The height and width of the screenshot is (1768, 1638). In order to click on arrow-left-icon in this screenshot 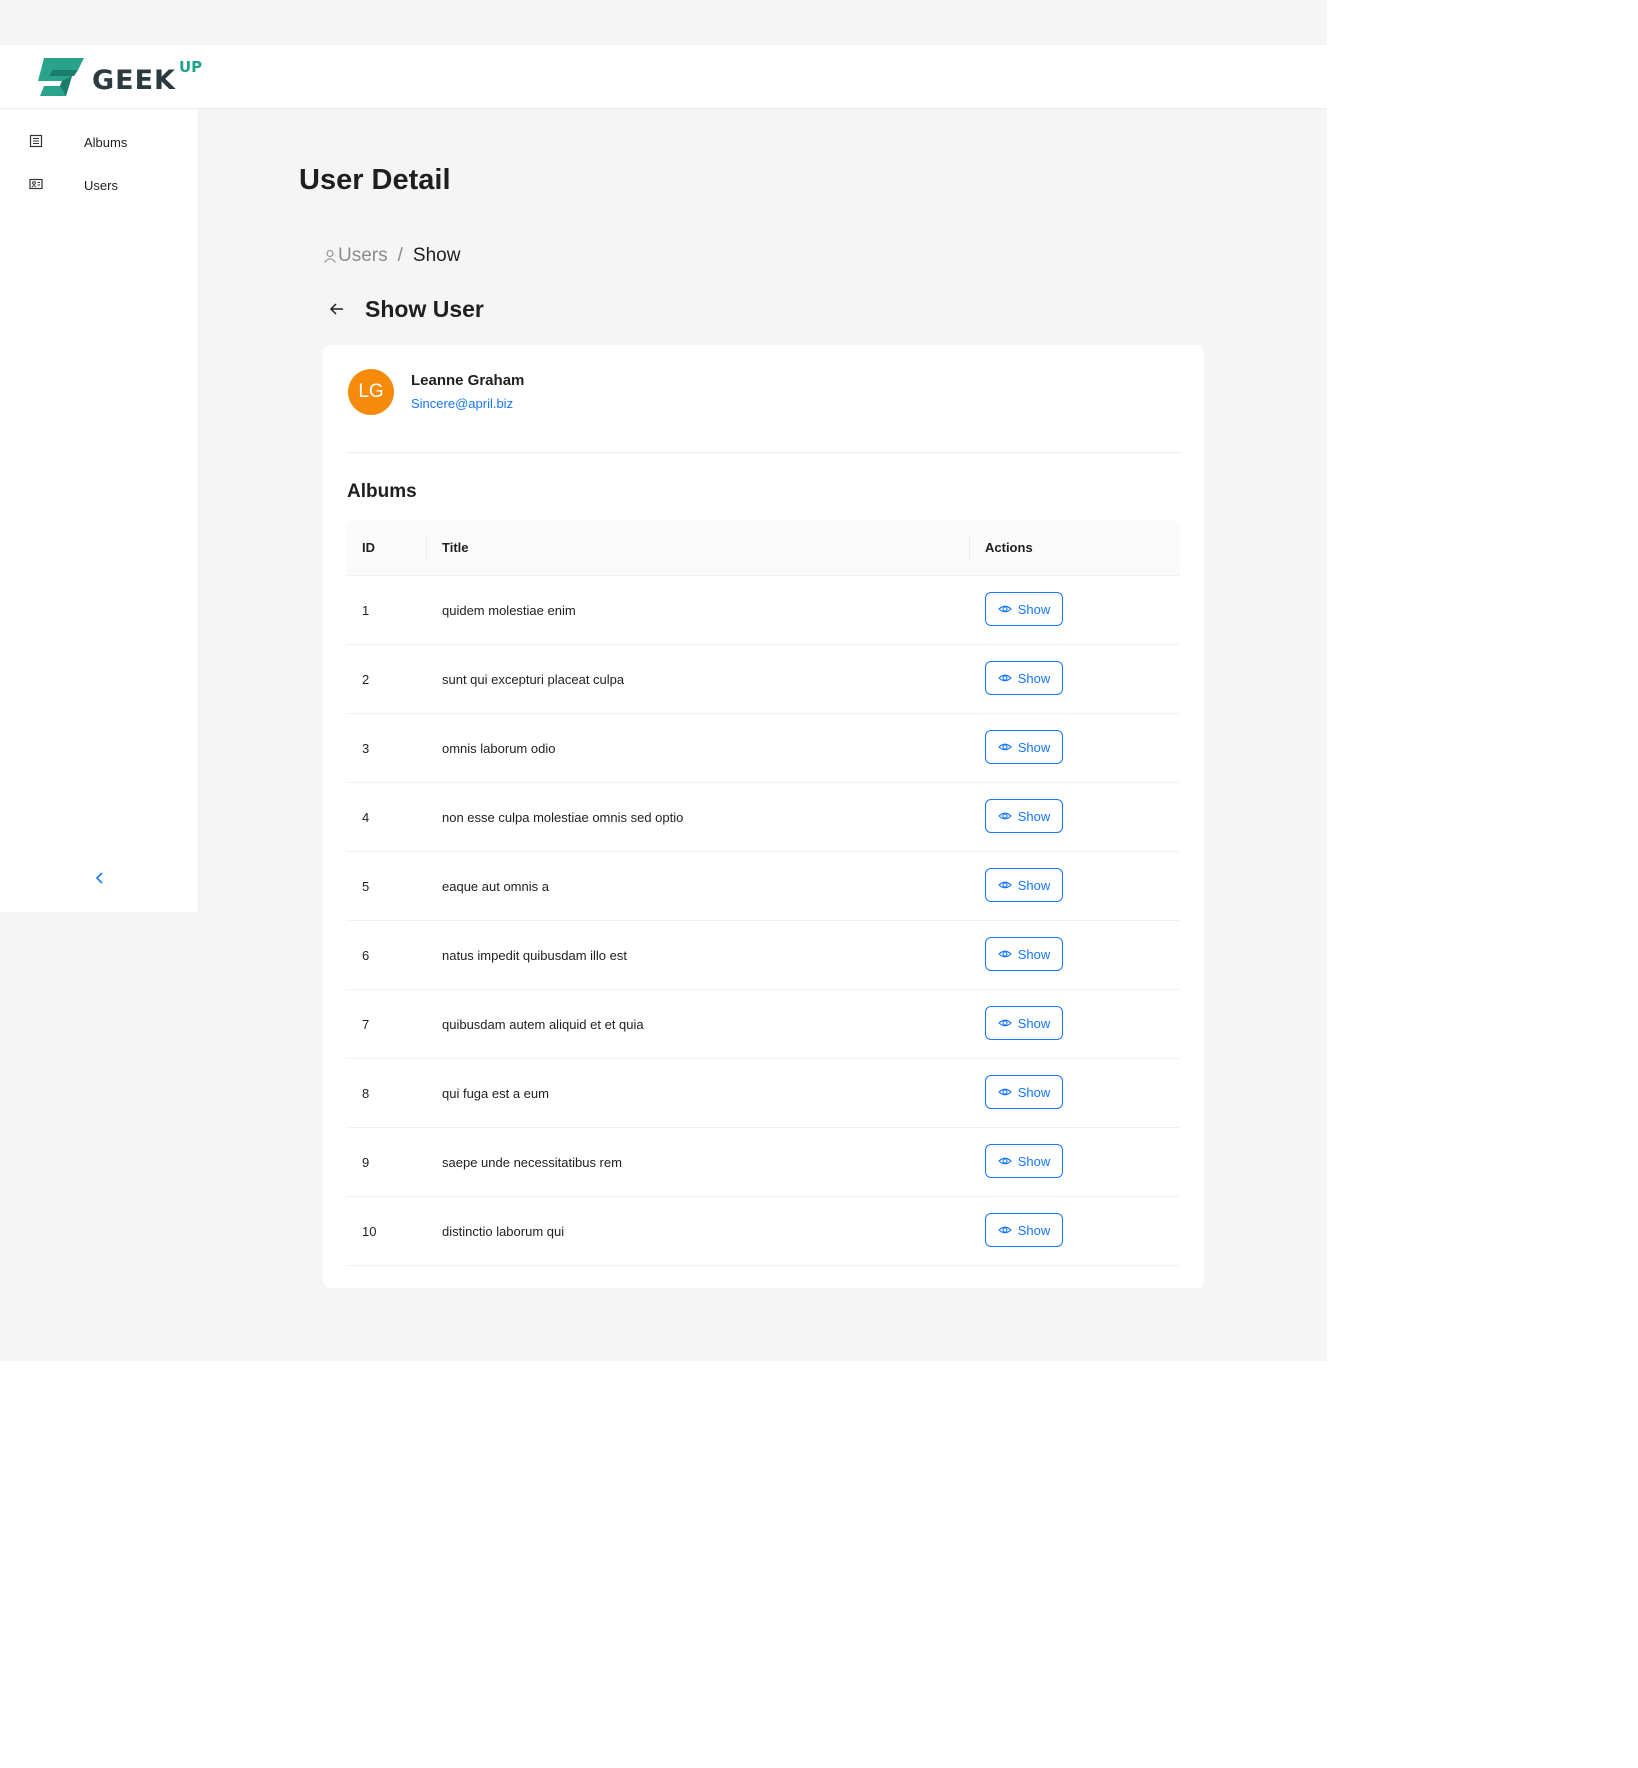, I will do `click(336, 309)`.